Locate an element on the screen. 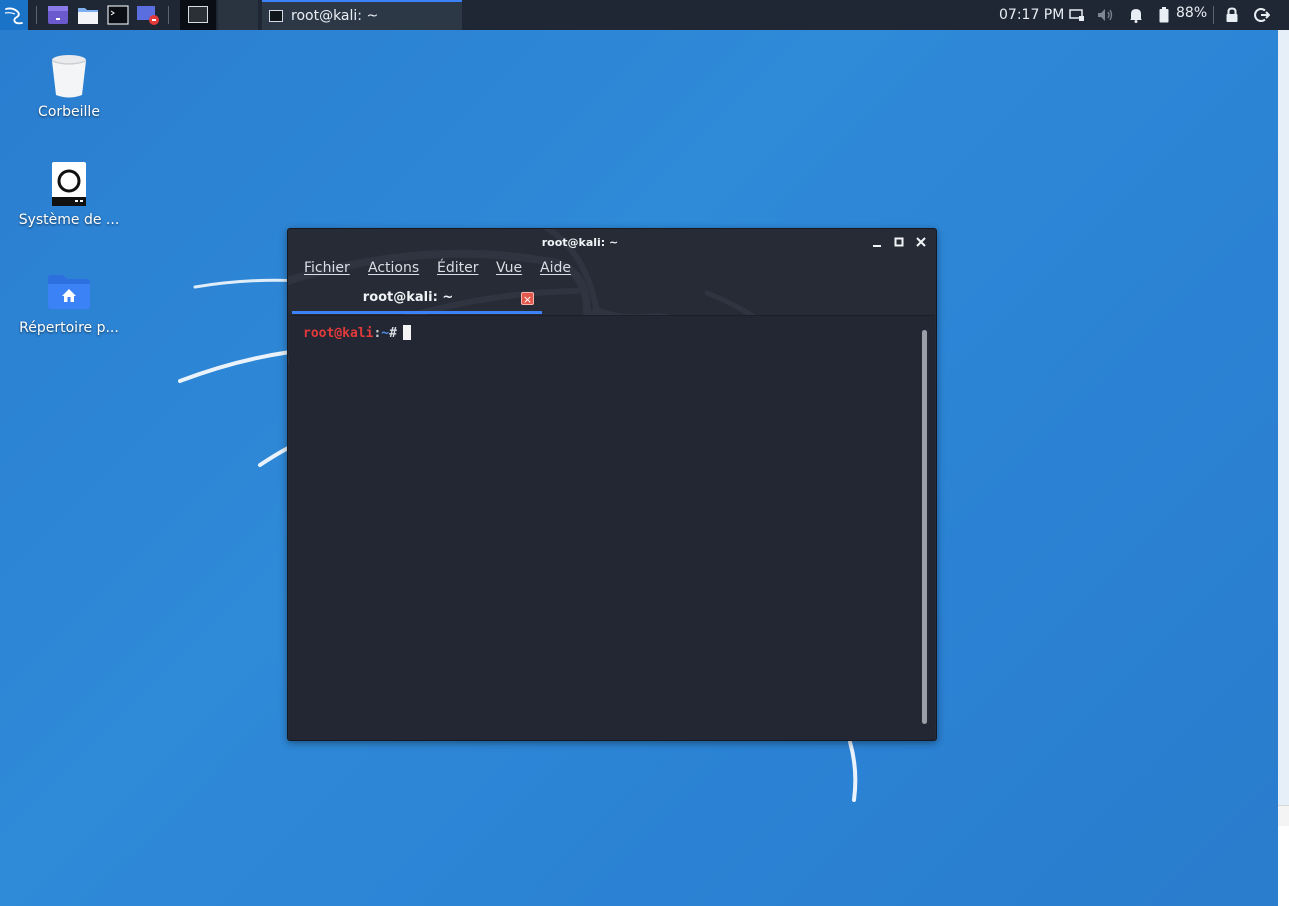  window-title: root@kali: ~ is located at coordinates (580, 242).